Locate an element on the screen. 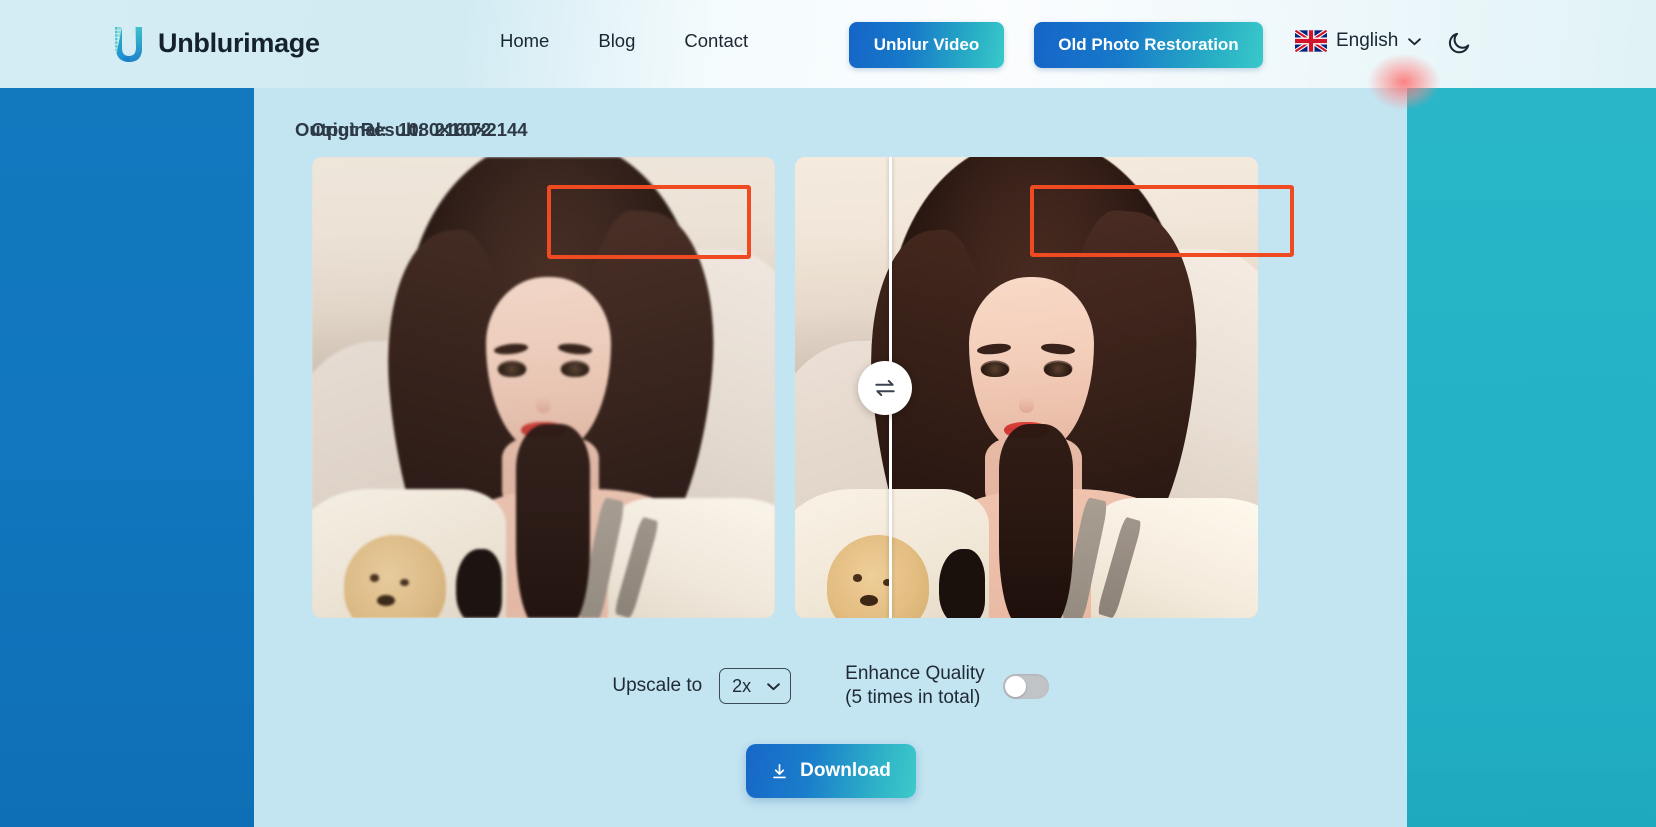 The image size is (1656, 827). enhance-quality-title: Enhance Quality is located at coordinates (915, 674).